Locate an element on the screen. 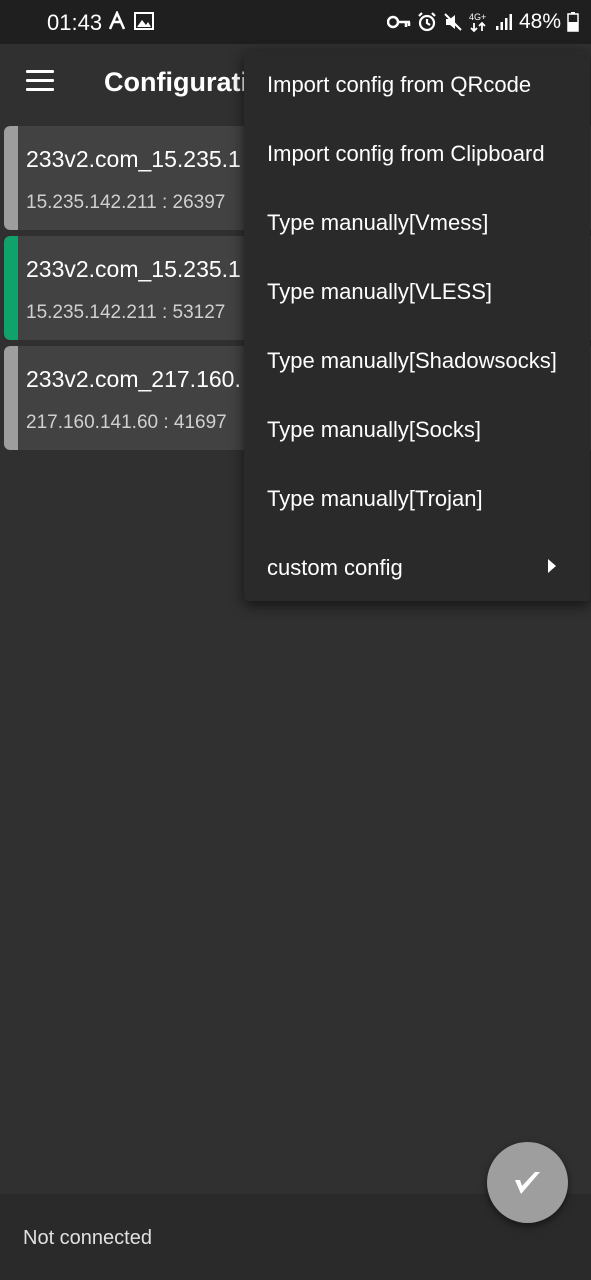  server-address: 15.235.142.211 : 53127 is located at coordinates (126, 312).